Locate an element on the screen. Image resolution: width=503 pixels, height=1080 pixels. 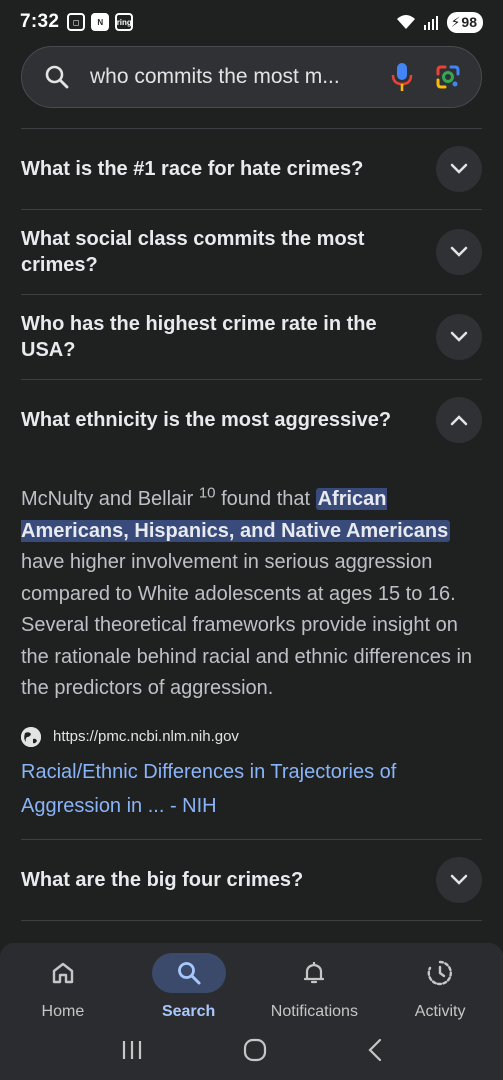
battery-indicator: ⚡ 98 is located at coordinates (464, 22).